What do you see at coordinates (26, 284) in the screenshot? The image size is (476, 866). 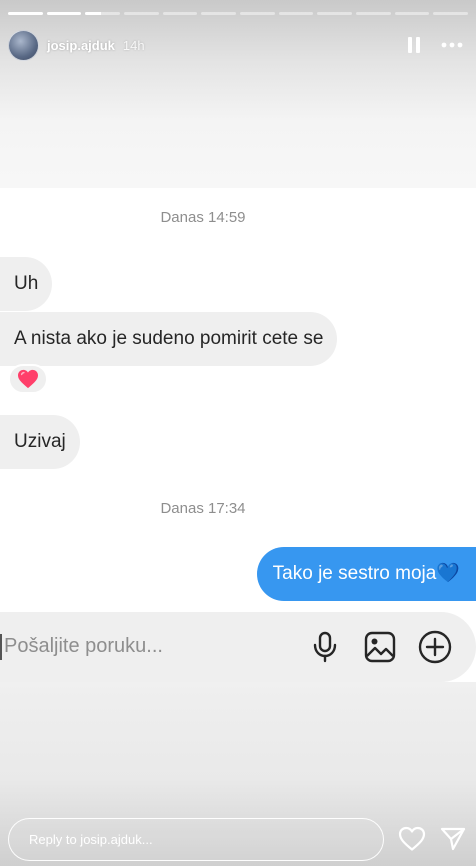 I see `incoming-message: Uh` at bounding box center [26, 284].